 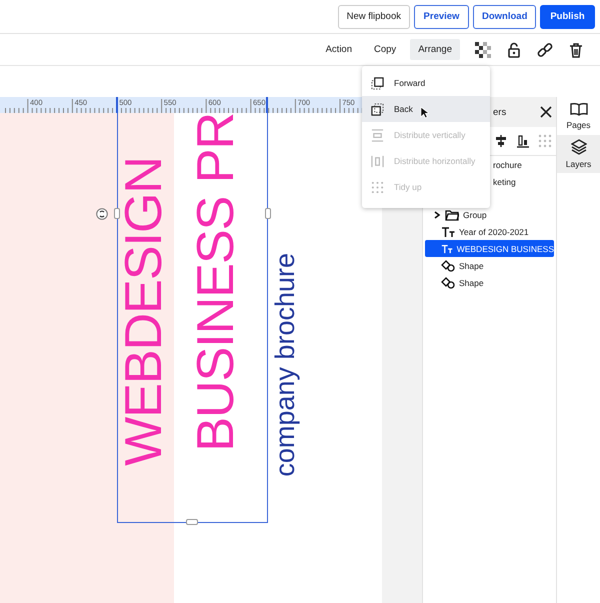 I want to click on dist-v-icon, so click(x=377, y=135).